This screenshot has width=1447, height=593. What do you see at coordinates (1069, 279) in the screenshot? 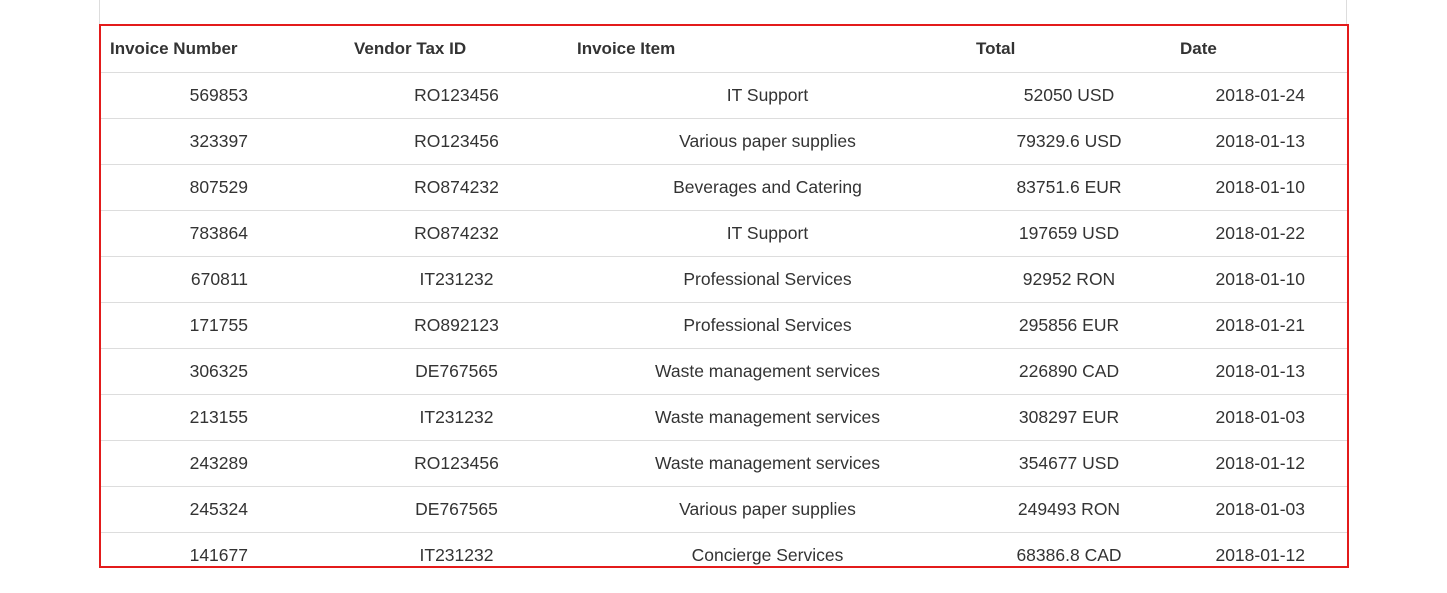
I see `cell-total: 92952 RON` at bounding box center [1069, 279].